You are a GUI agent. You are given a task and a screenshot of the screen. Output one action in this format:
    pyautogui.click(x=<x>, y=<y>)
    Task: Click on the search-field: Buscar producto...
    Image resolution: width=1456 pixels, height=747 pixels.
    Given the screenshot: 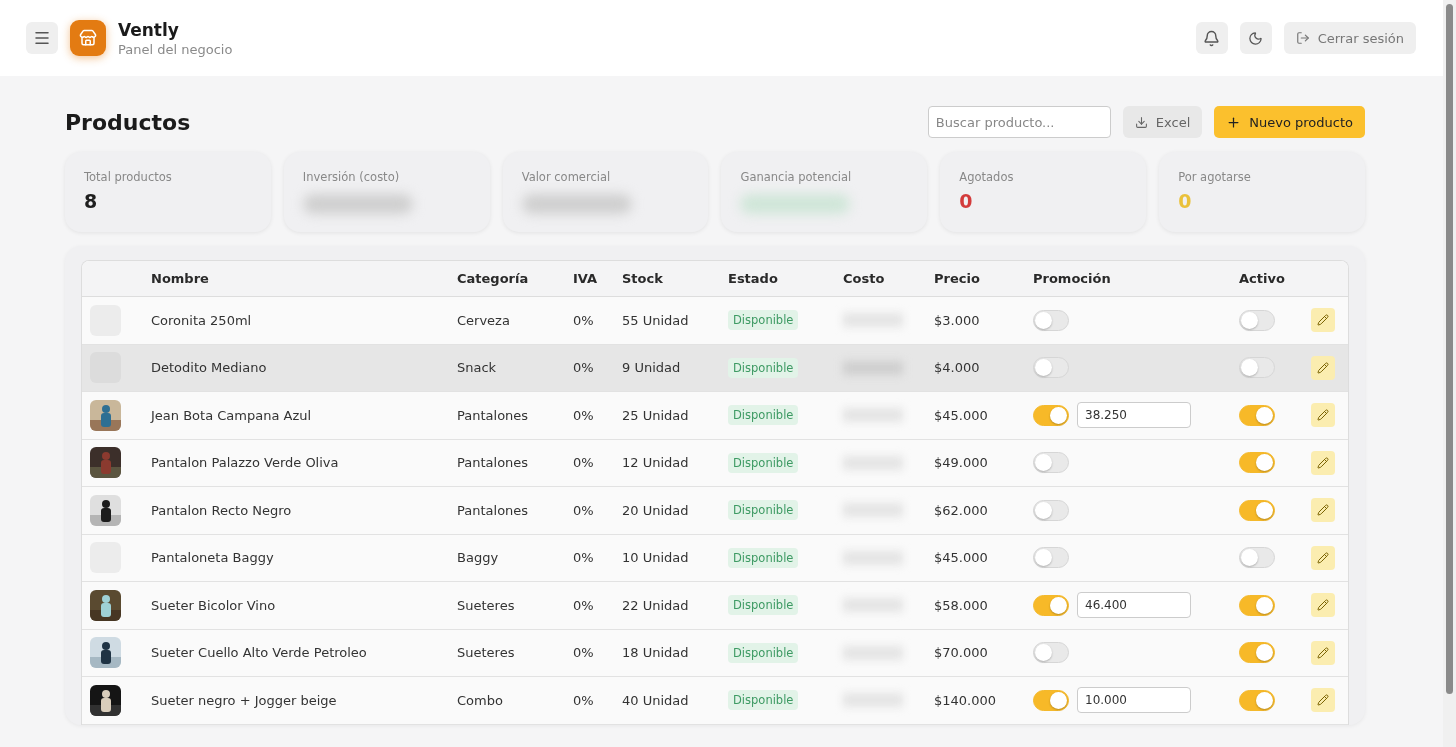 What is the action you would take?
    pyautogui.click(x=1019, y=122)
    